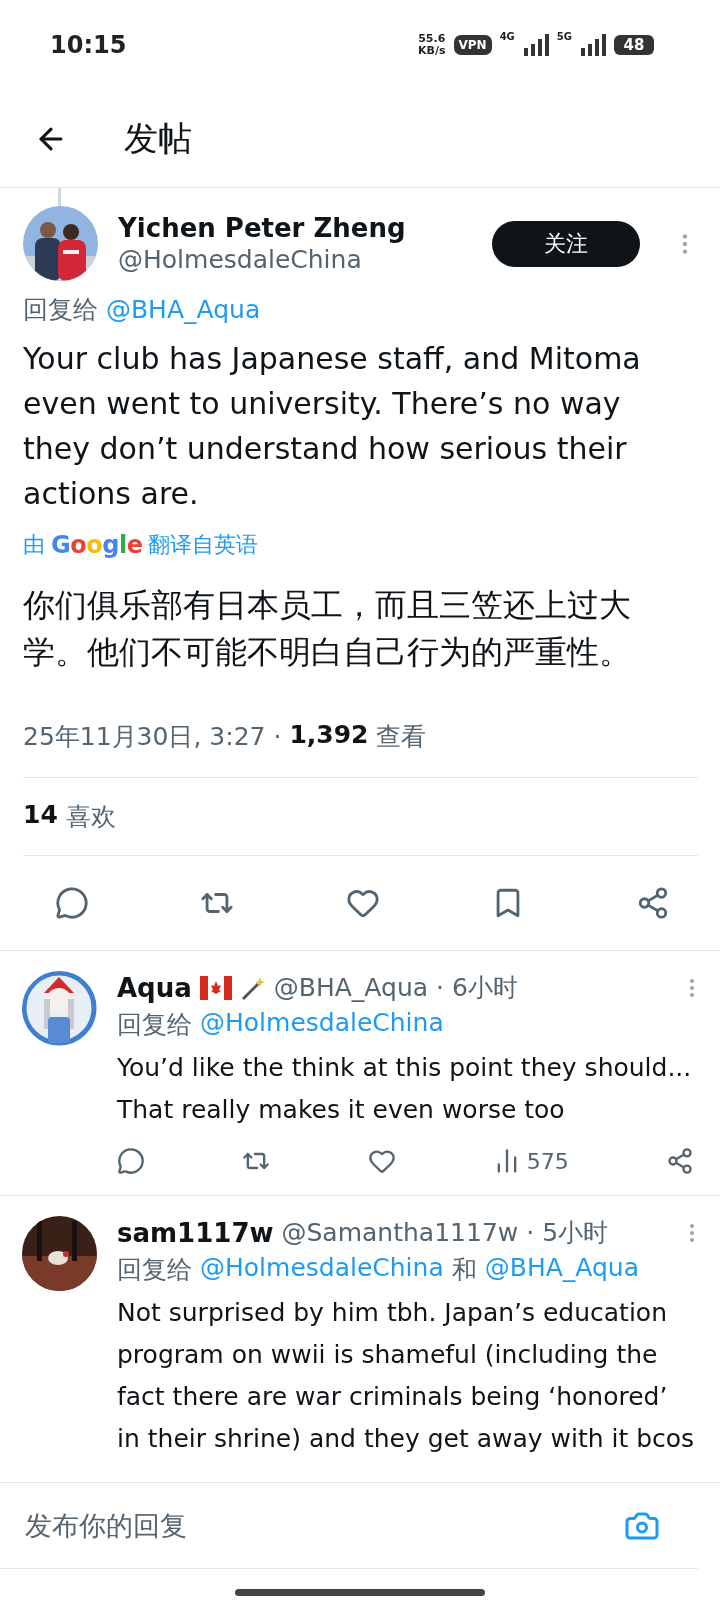 Image resolution: width=720 pixels, height=1600 pixels. What do you see at coordinates (329, 735) in the screenshot?
I see `view-count: 1,392` at bounding box center [329, 735].